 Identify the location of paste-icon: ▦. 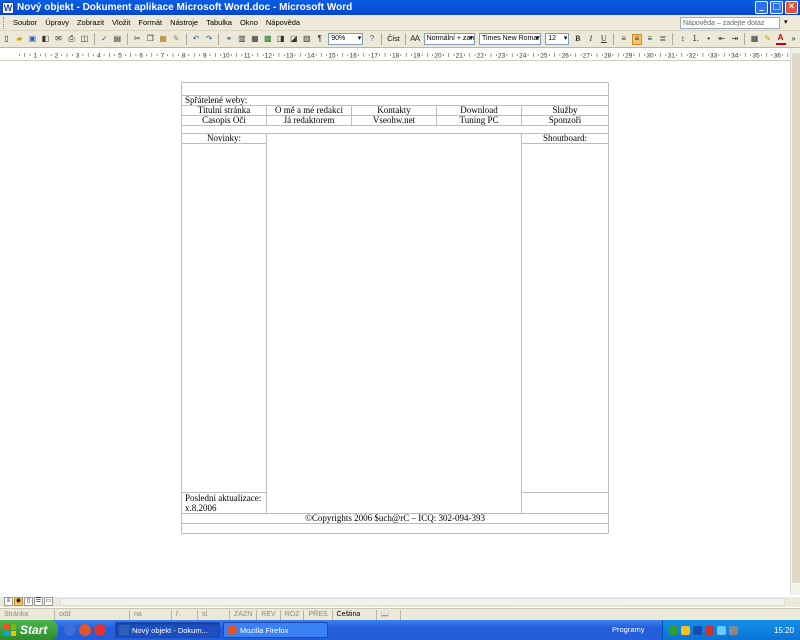
(163, 39).